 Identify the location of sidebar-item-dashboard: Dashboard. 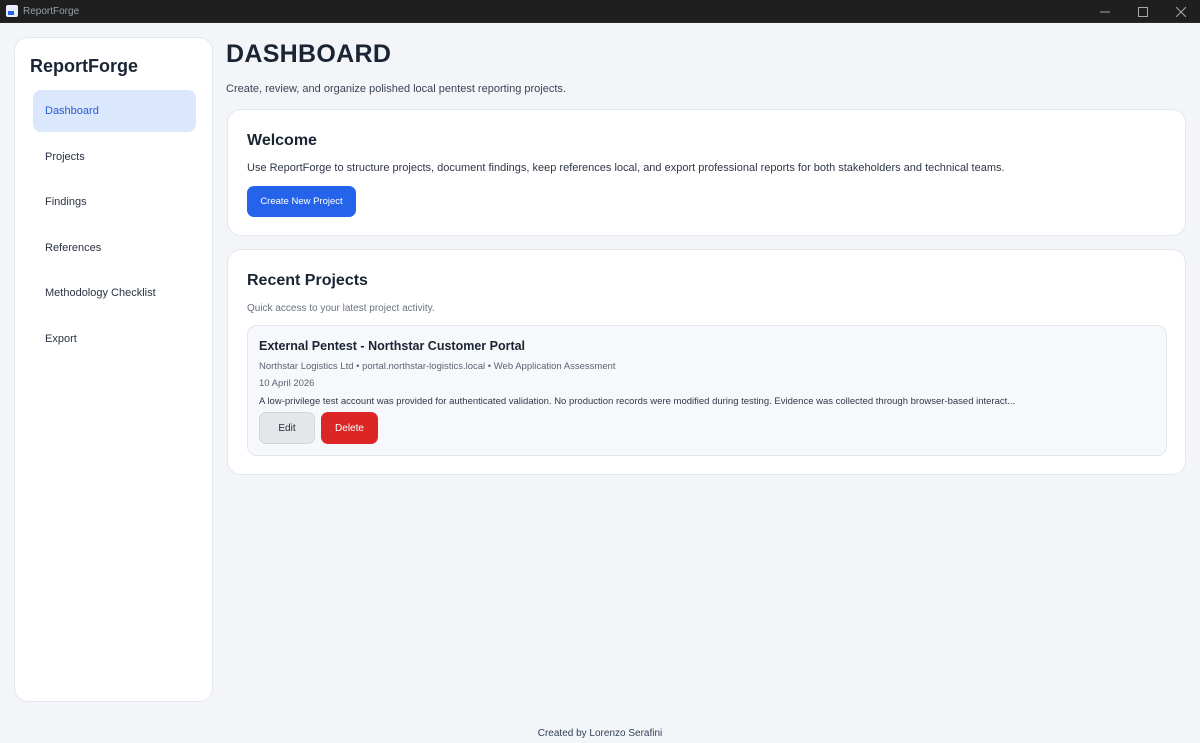
(114, 111).